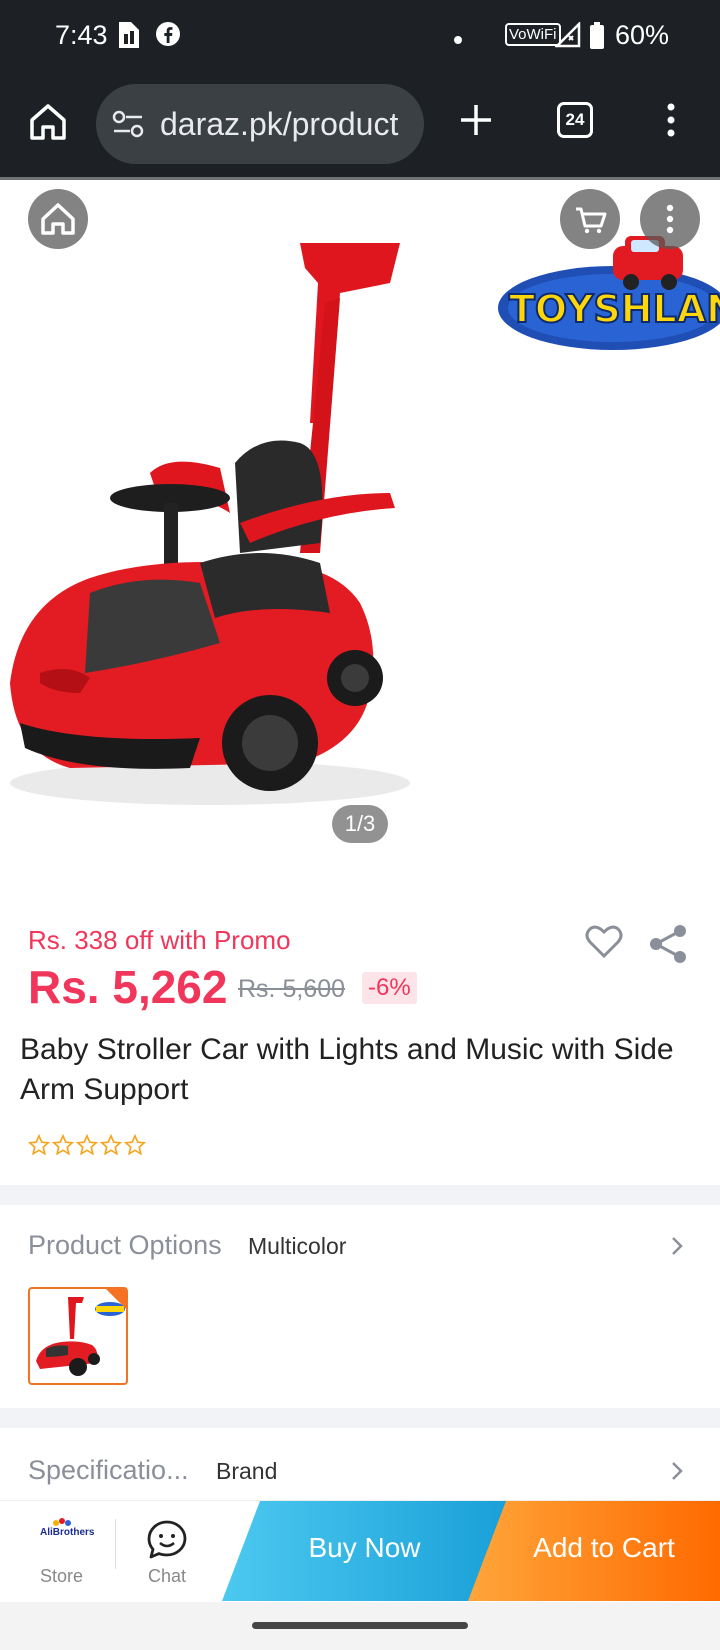  I want to click on chat-button: Chat, so click(167, 1551).